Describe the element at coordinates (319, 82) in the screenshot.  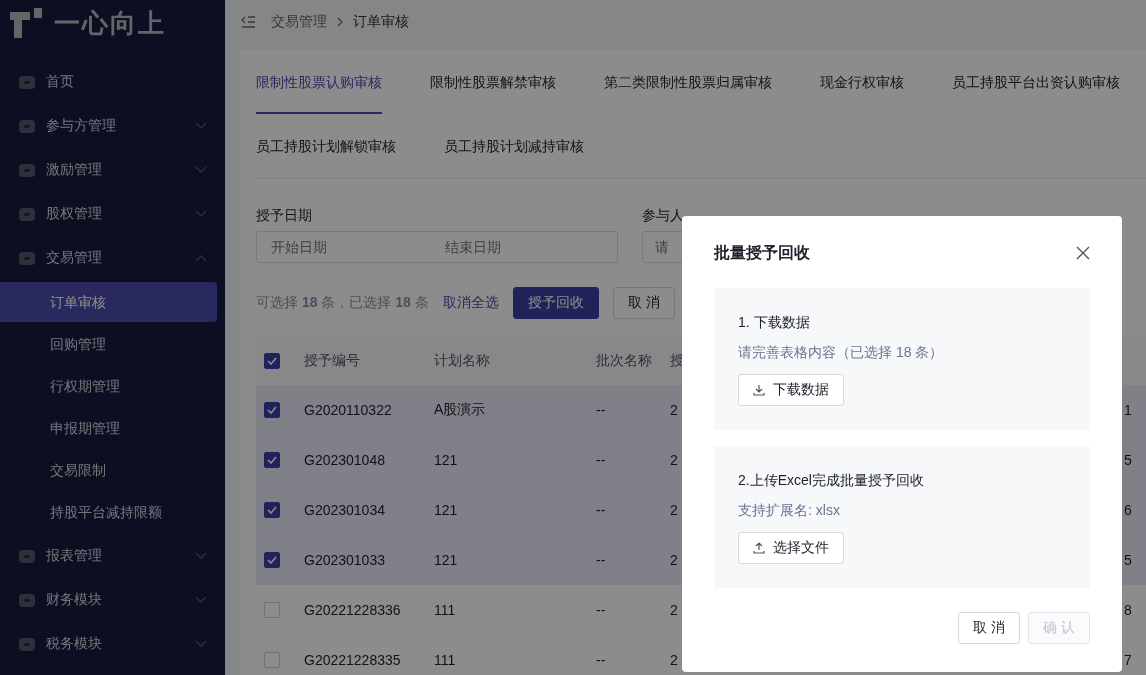
I see `tab: 限制性股票认购审核` at that location.